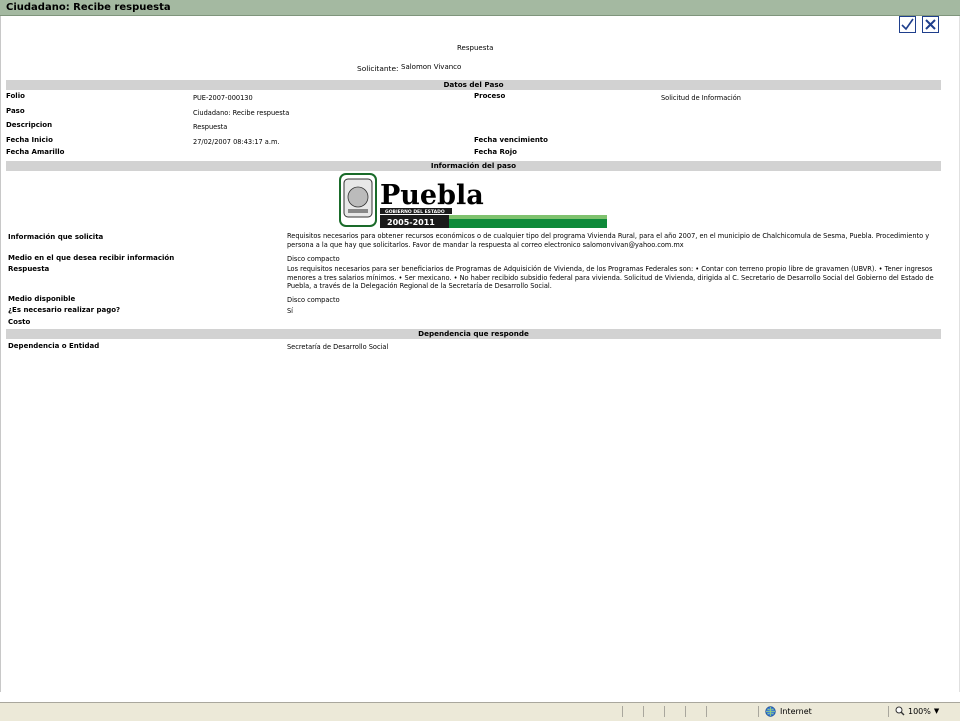 This screenshot has height=721, width=960. Describe the element at coordinates (495, 152) in the screenshot. I see `fecha-rojo-label: Fecha Rojo` at that location.